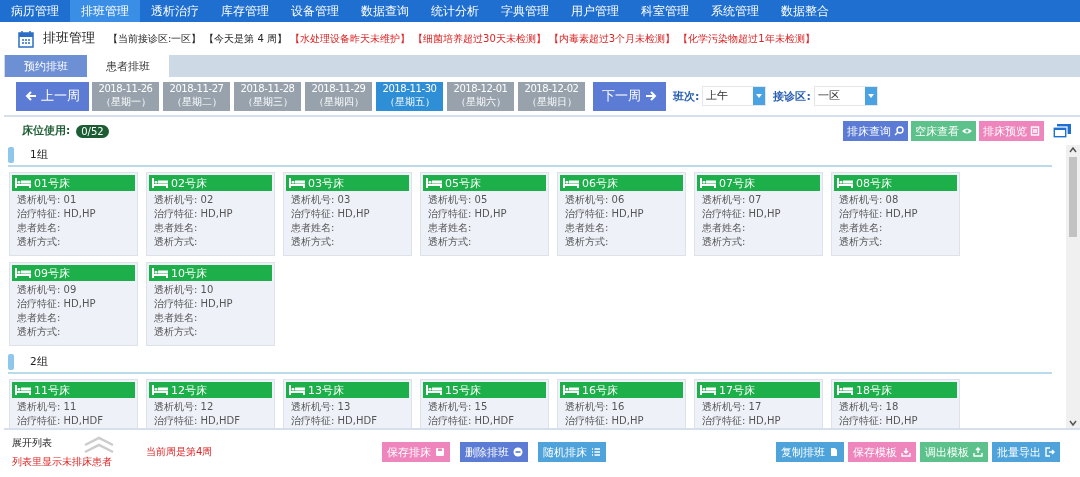 This screenshot has height=477, width=1080. I want to click on bed-field: 透析机号: 08, so click(895, 200).